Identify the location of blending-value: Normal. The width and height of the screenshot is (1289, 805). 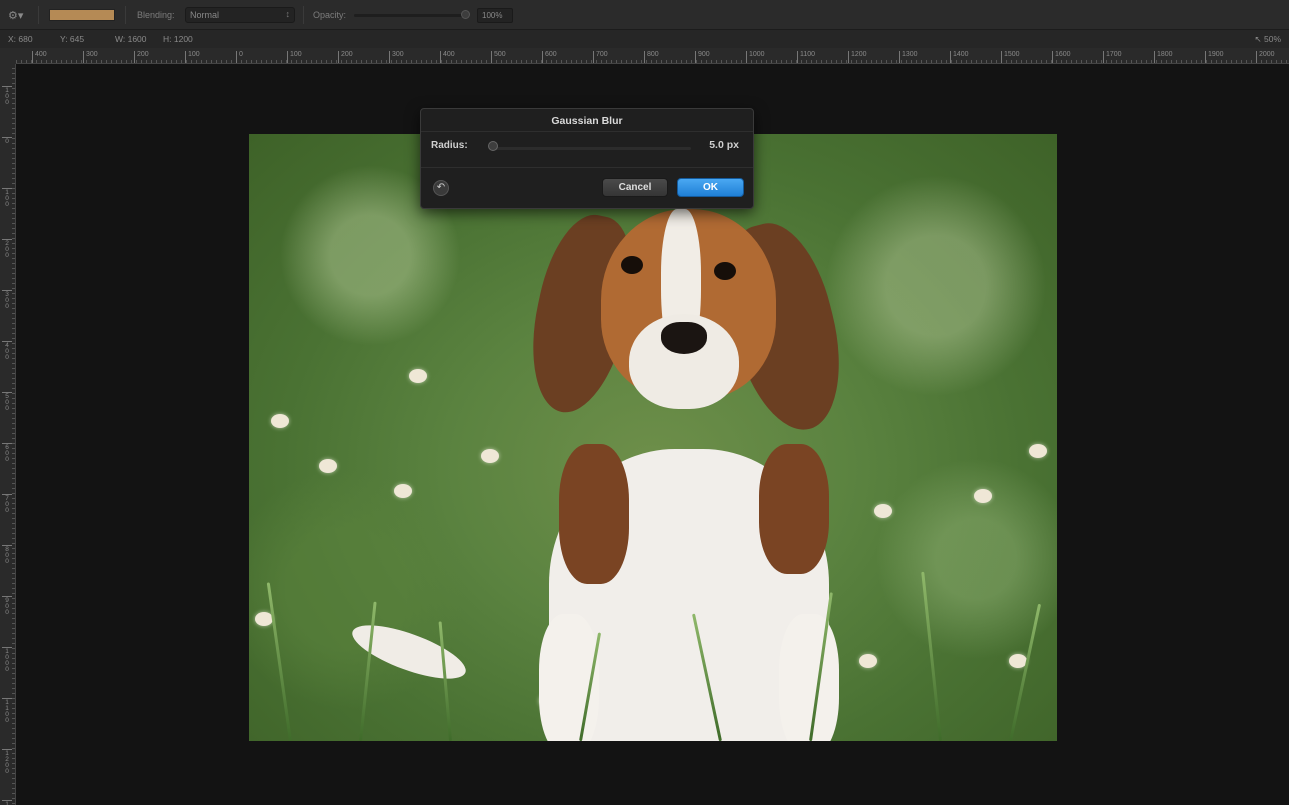
(205, 15).